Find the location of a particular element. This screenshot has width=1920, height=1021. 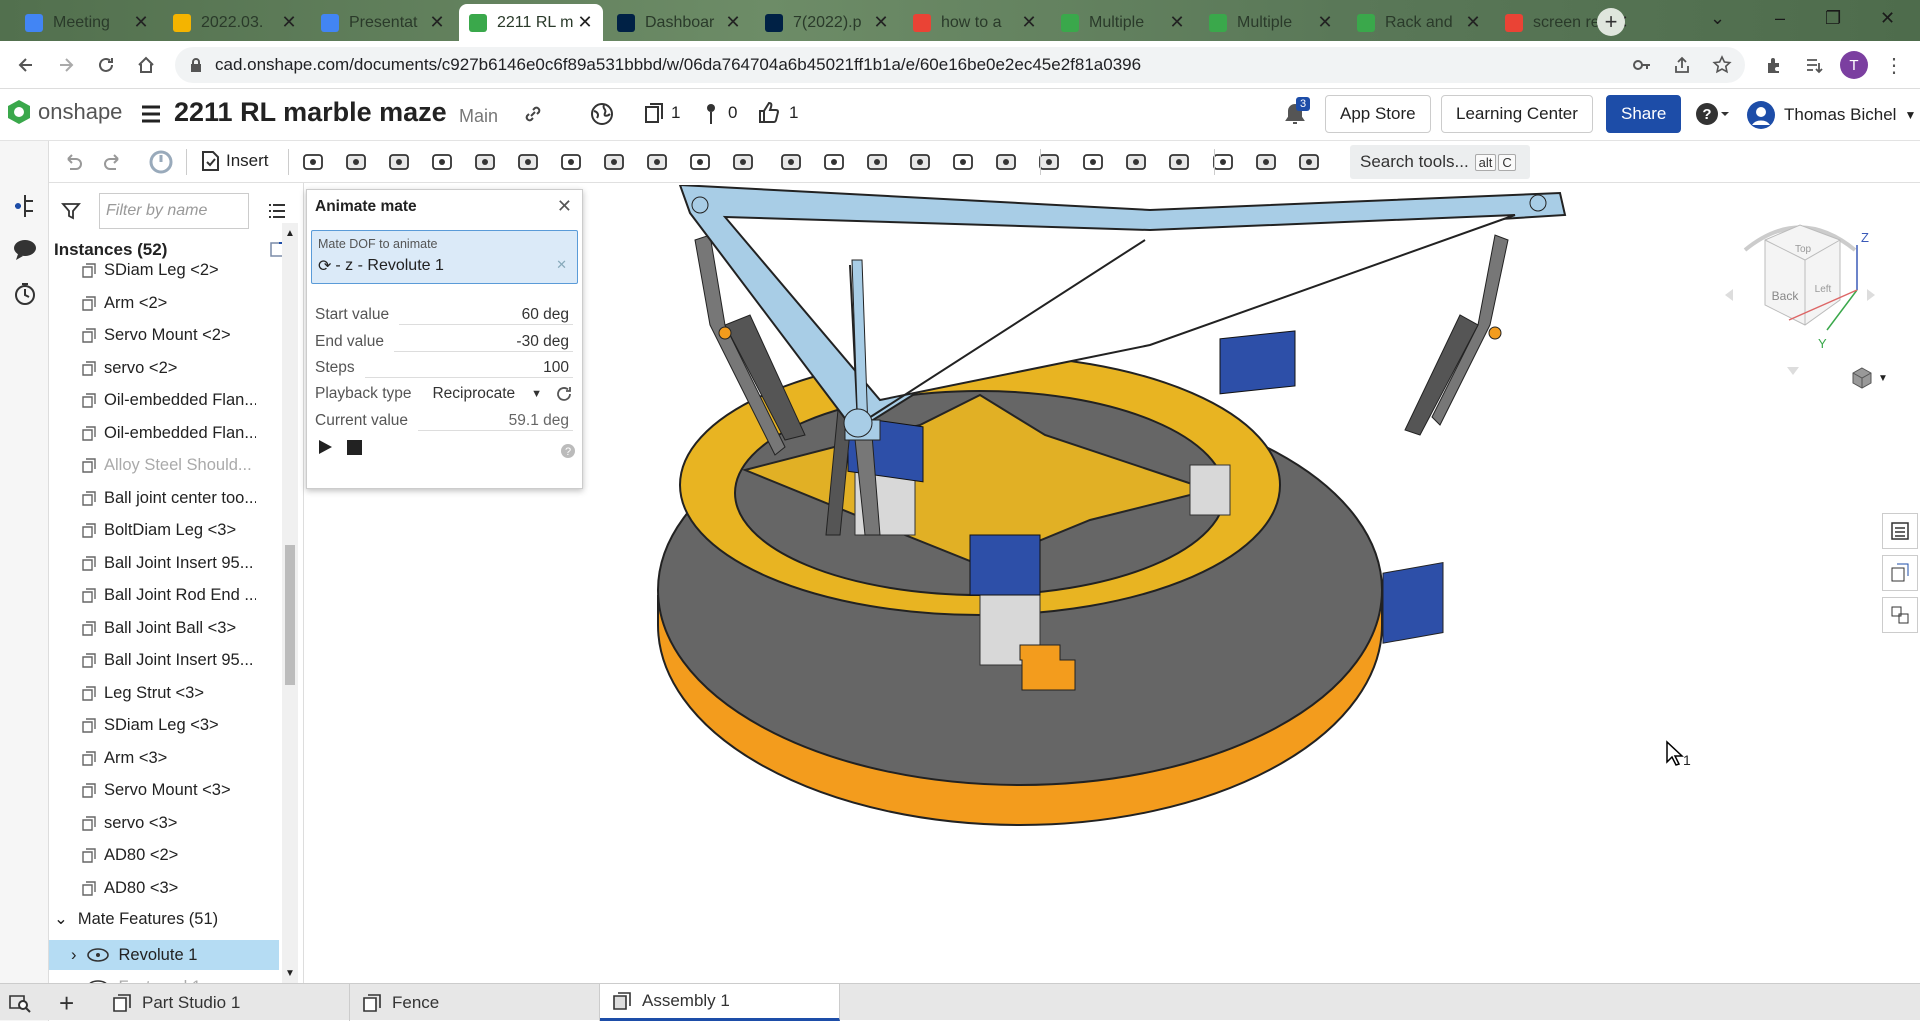

cube-face-back: Back is located at coordinates (1786, 296).